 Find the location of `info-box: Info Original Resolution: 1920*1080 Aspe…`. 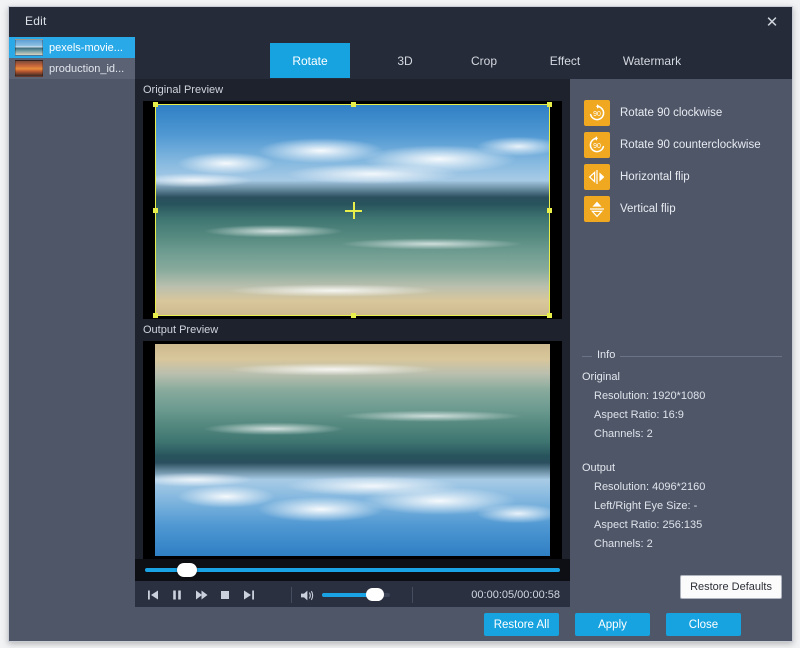

info-box: Info Original Resolution: 1920*1080 Aspe… is located at coordinates (682, 450).